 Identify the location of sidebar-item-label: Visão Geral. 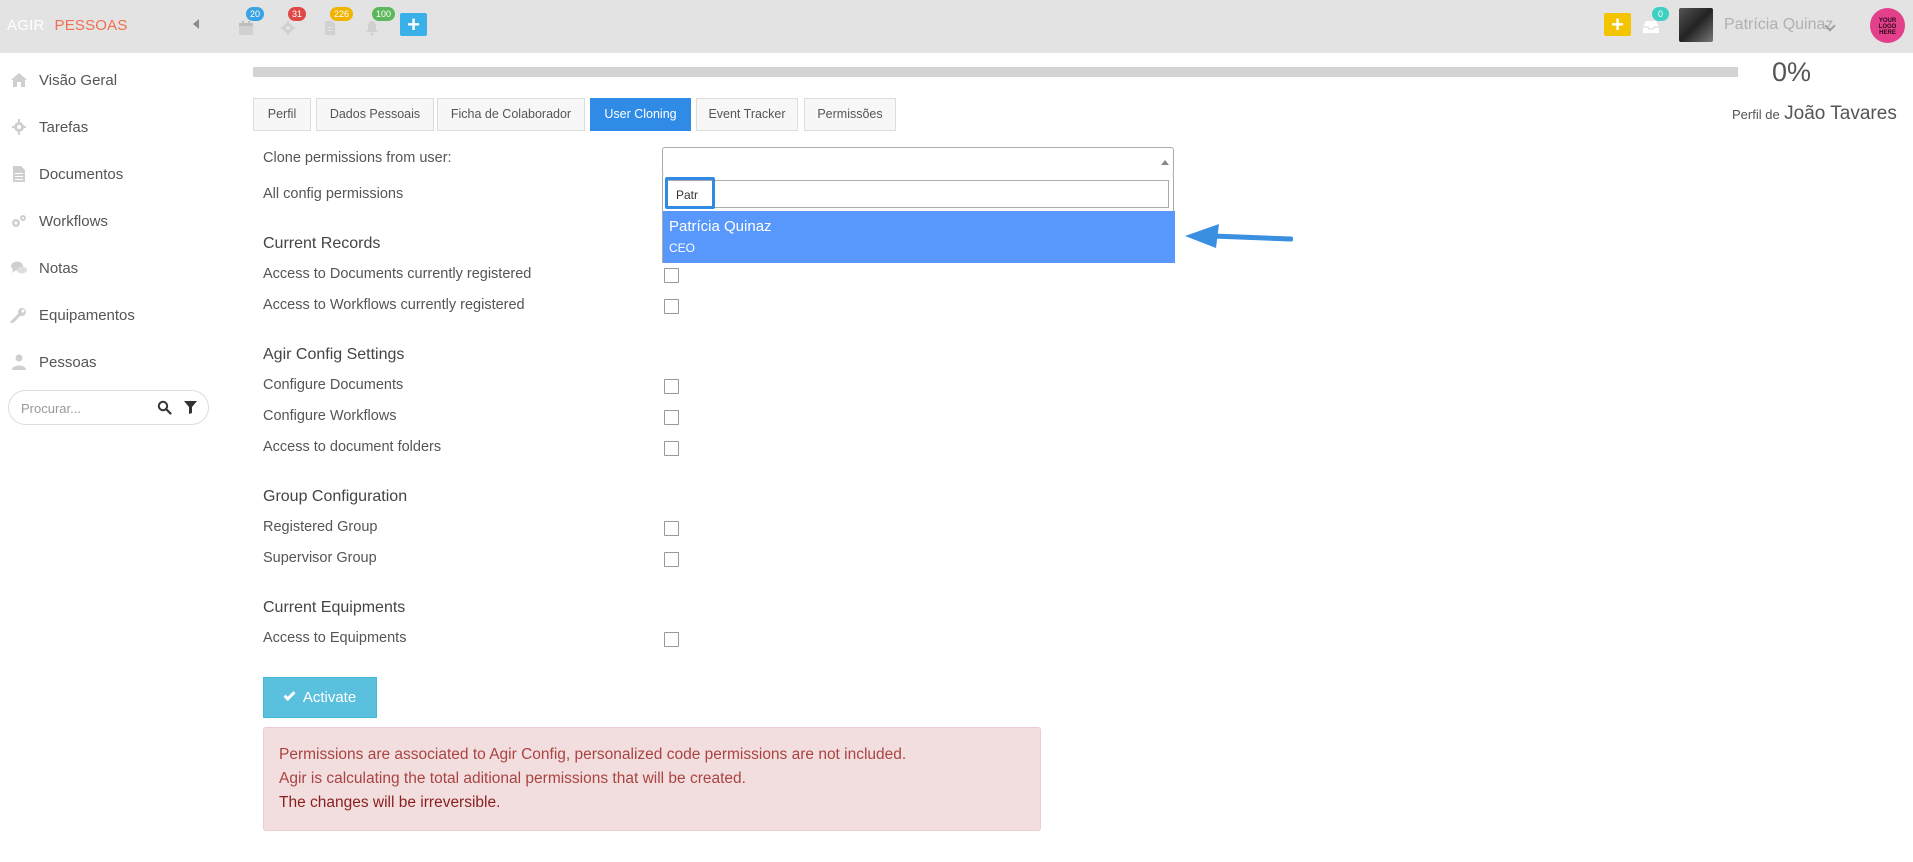
(78, 80).